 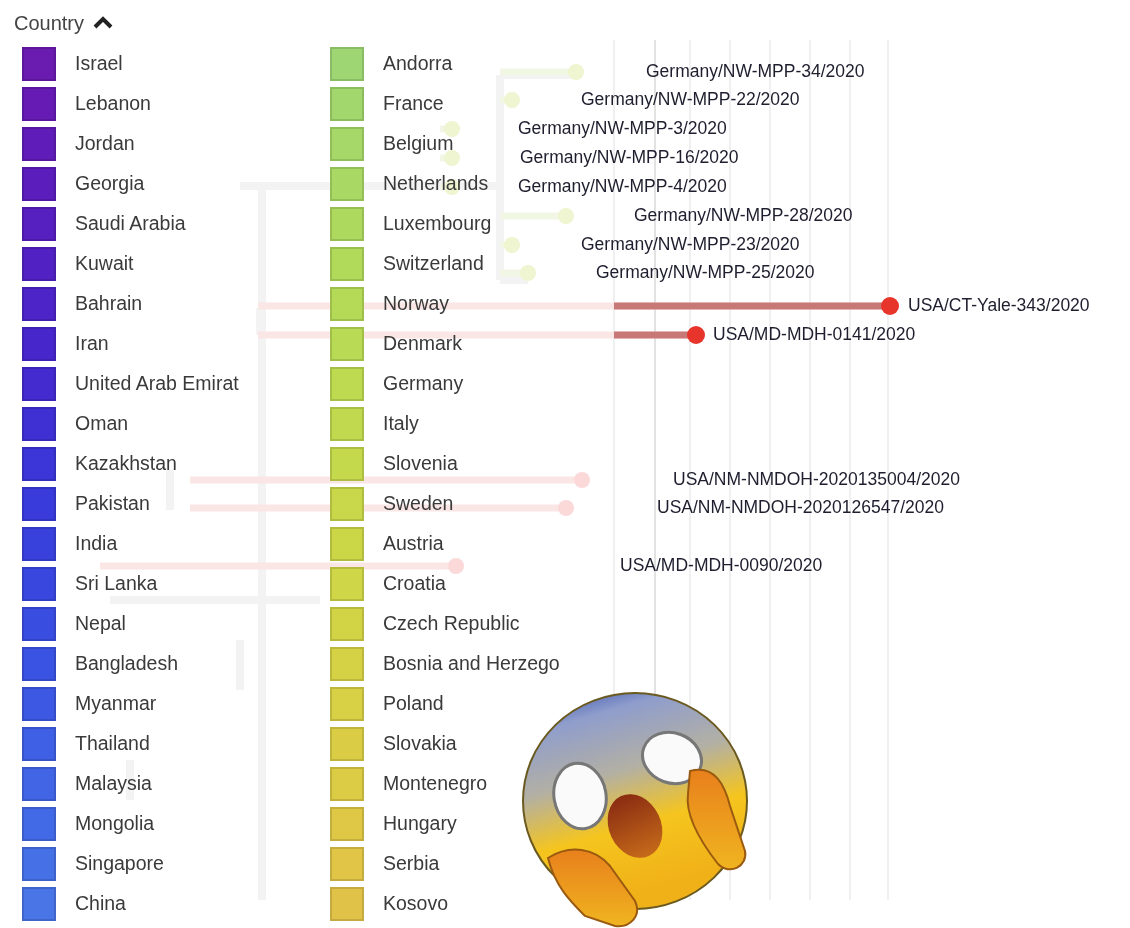 I want to click on legend-label: Kuwait, so click(x=104, y=264).